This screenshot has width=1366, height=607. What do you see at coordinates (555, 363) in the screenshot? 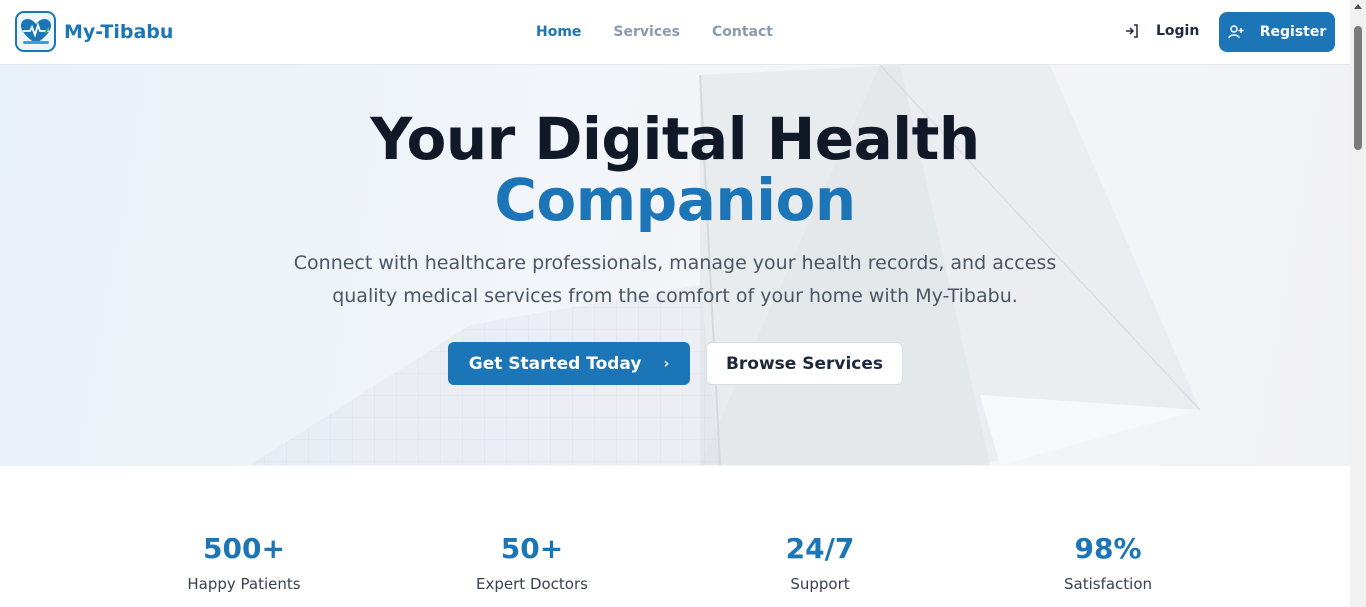
I see `get-started-label: Get Started Today` at bounding box center [555, 363].